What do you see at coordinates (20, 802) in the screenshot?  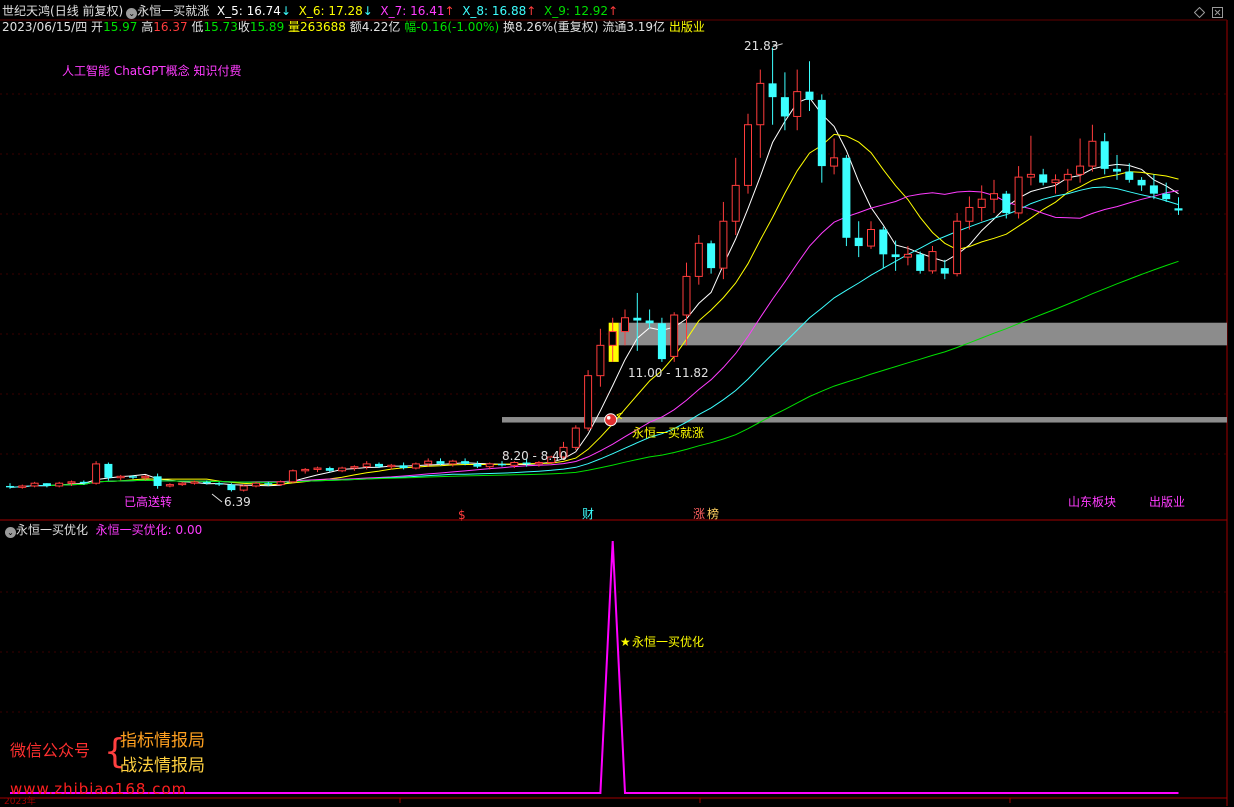 I see `year-axis-label: 2023年` at bounding box center [20, 802].